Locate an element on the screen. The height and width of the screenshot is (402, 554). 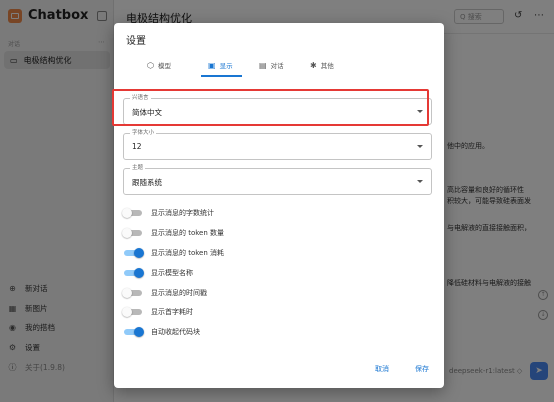
toggle-row: 自动收起代码块 is located at coordinates (173, 332).